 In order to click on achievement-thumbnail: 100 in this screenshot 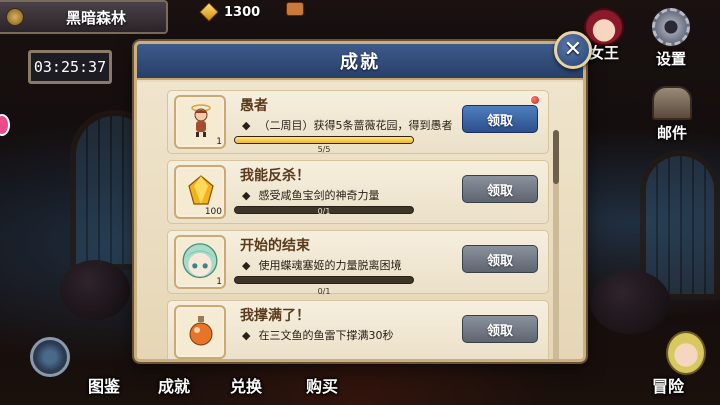, I will do `click(200, 192)`.